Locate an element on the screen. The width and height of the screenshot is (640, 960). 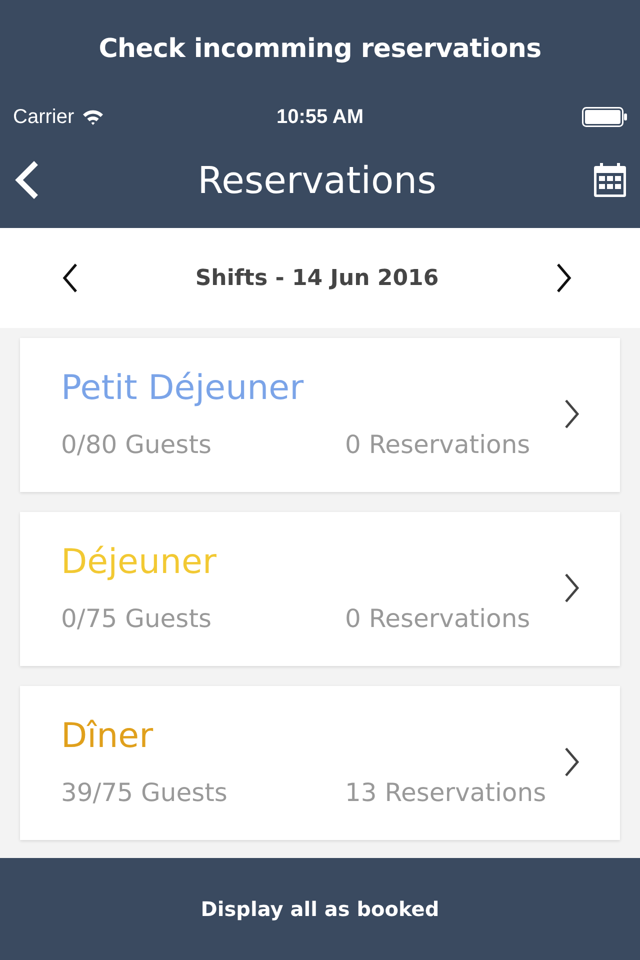
calendar-icon is located at coordinates (610, 180).